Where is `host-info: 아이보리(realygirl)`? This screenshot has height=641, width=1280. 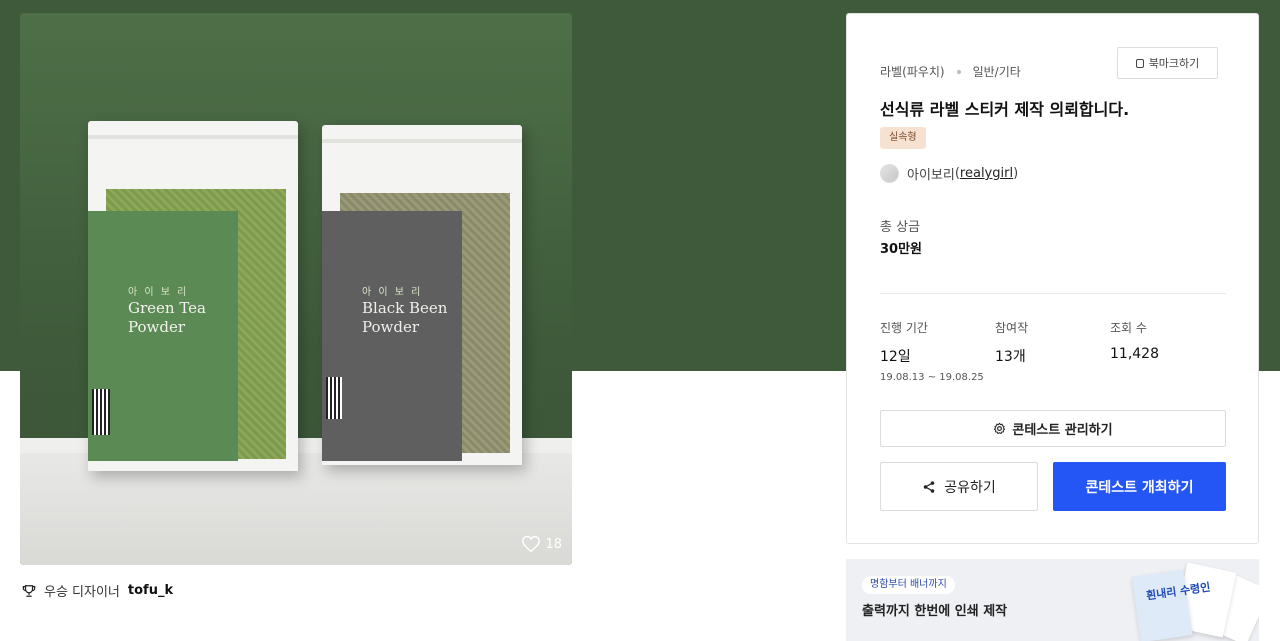 host-info: 아이보리(realygirl) is located at coordinates (949, 173).